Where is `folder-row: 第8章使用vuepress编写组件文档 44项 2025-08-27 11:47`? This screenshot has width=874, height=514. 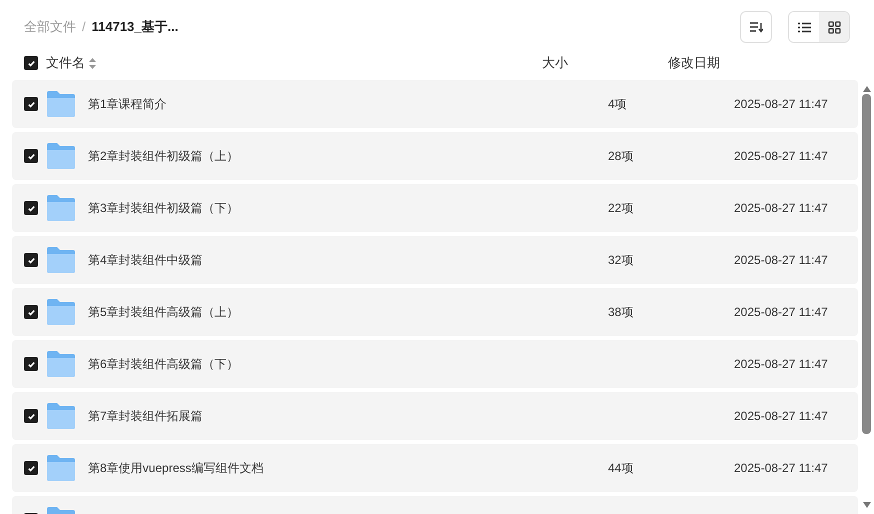
folder-row: 第8章使用vuepress编写组件文档 44项 2025-08-27 11:47 is located at coordinates (435, 468).